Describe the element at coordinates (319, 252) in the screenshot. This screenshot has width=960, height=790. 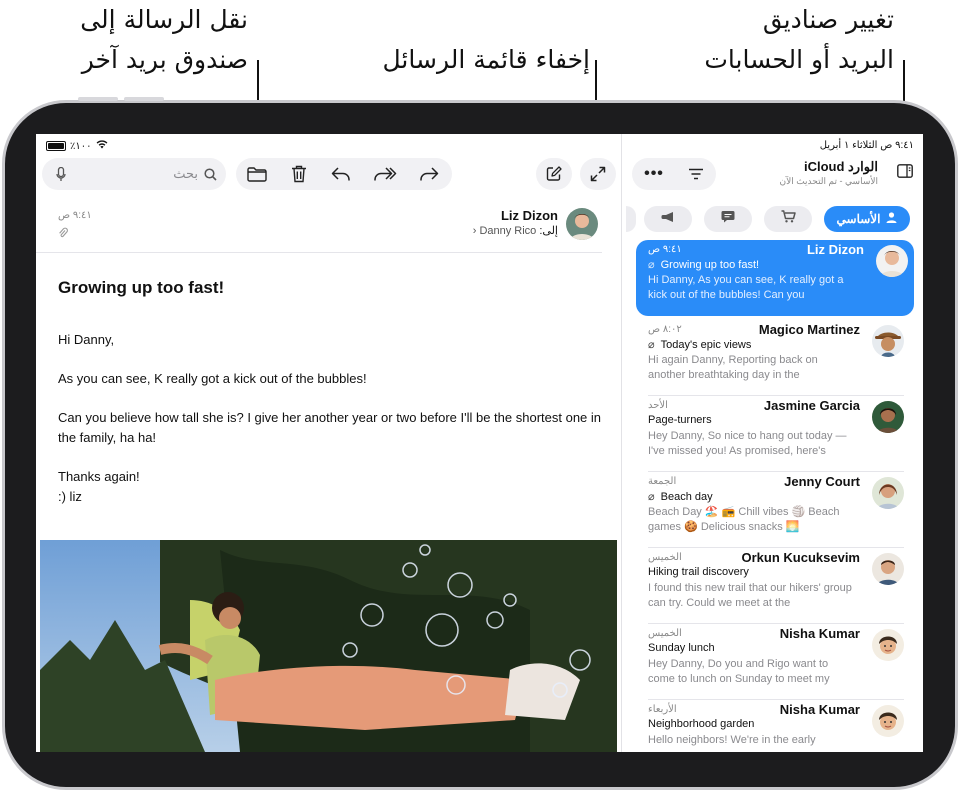
I see `header-divider` at that location.